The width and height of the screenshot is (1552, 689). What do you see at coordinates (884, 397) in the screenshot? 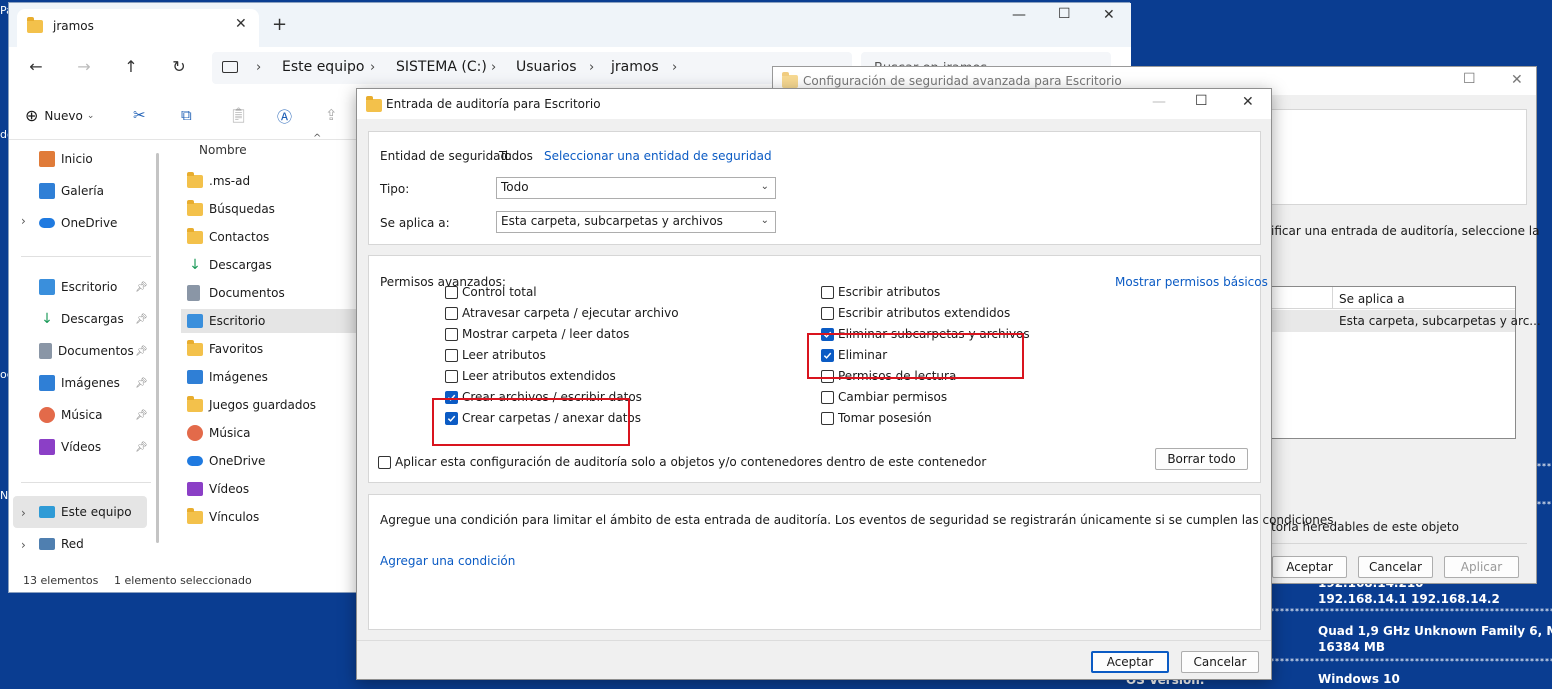
I see `permission-checkbox-row: Cambiar permisos` at bounding box center [884, 397].